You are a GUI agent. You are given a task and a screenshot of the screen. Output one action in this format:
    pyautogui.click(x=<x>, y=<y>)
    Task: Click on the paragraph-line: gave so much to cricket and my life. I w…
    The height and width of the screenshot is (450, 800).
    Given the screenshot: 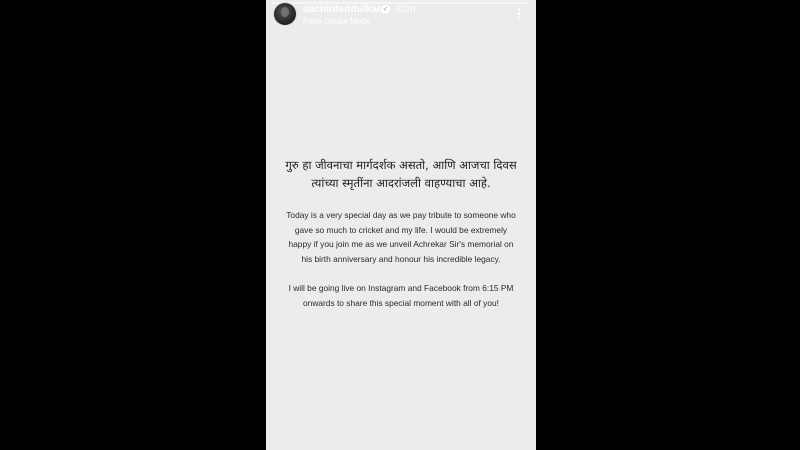 What is the action you would take?
    pyautogui.click(x=401, y=229)
    